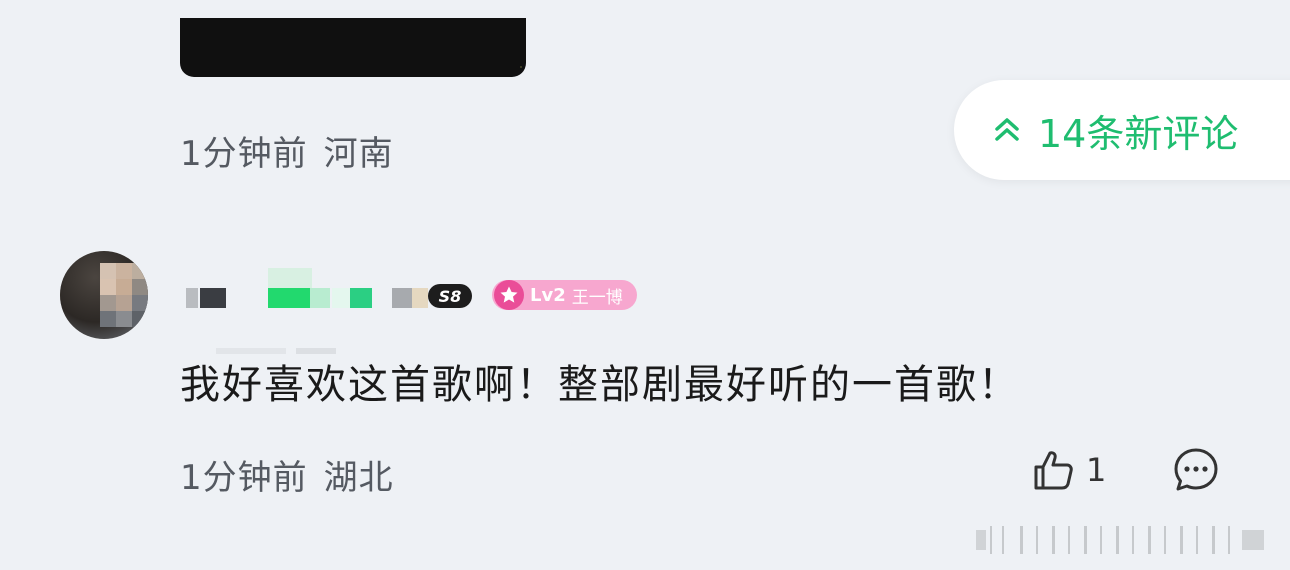  What do you see at coordinates (311, 309) in the screenshot?
I see `username-pixelated` at bounding box center [311, 309].